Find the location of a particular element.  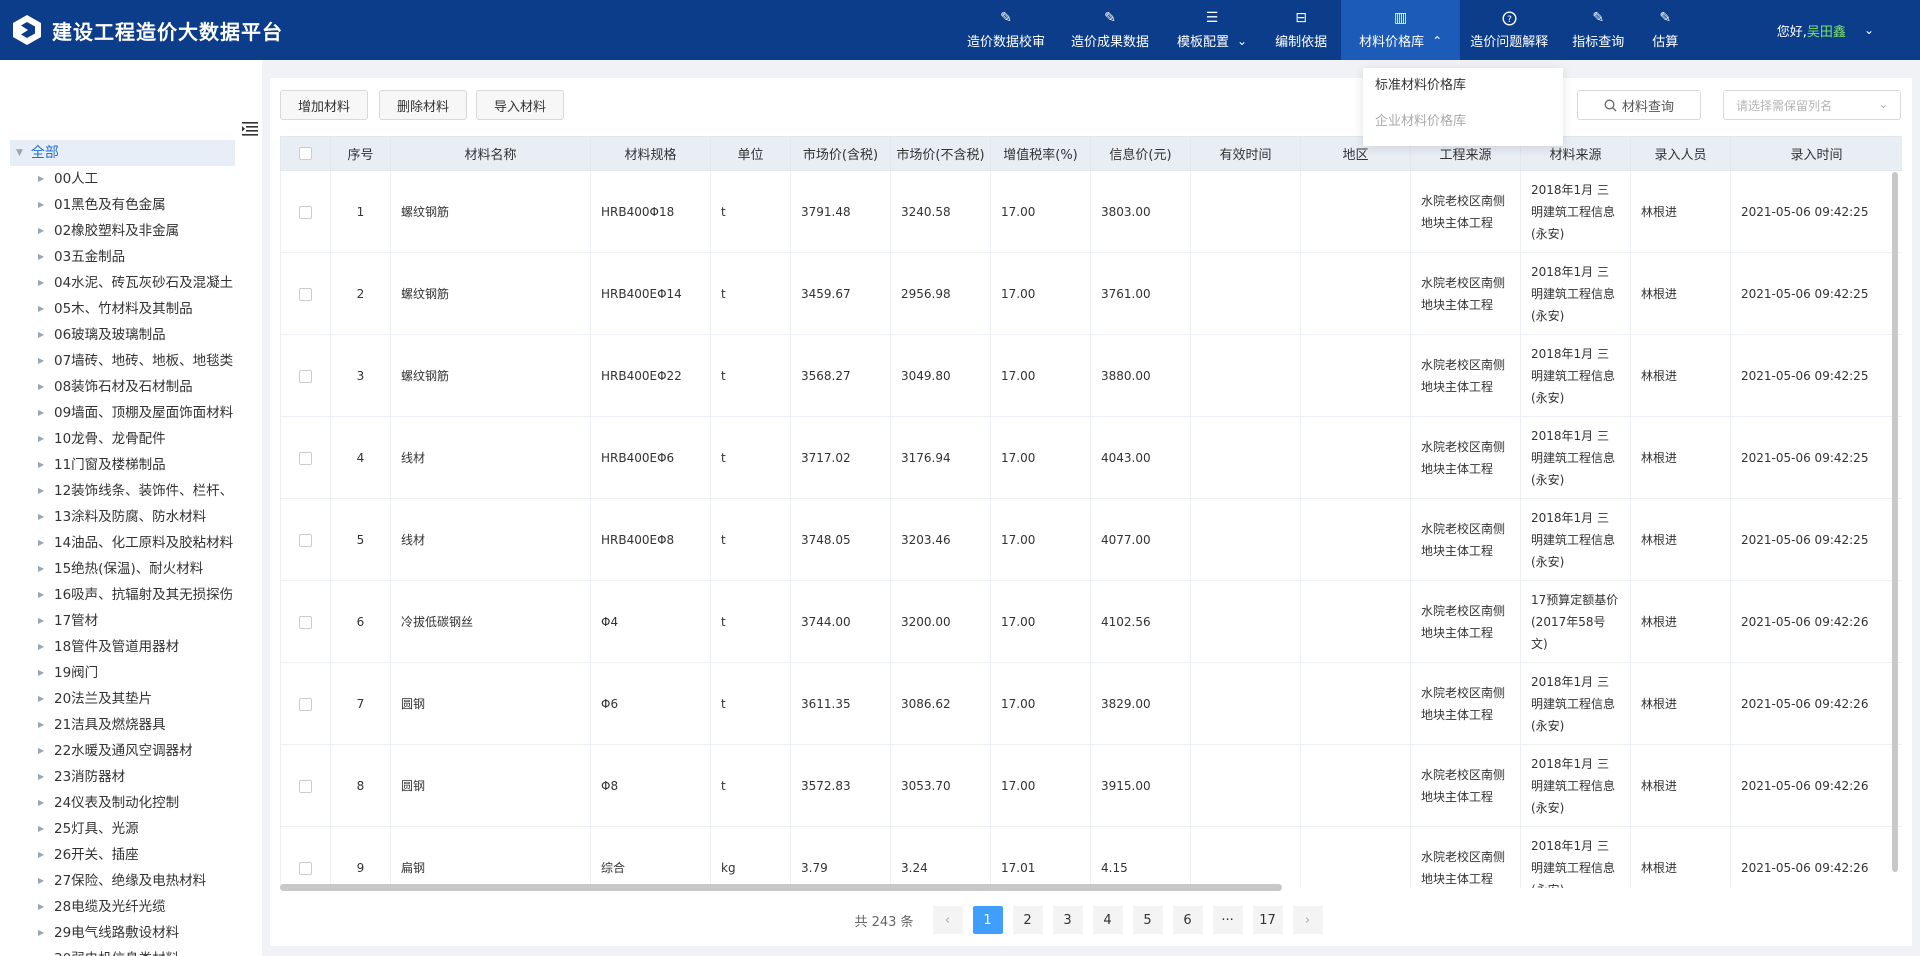

tree-item: ▶ 12装饰线条、装饰件、栏杆、 is located at coordinates (122, 491).